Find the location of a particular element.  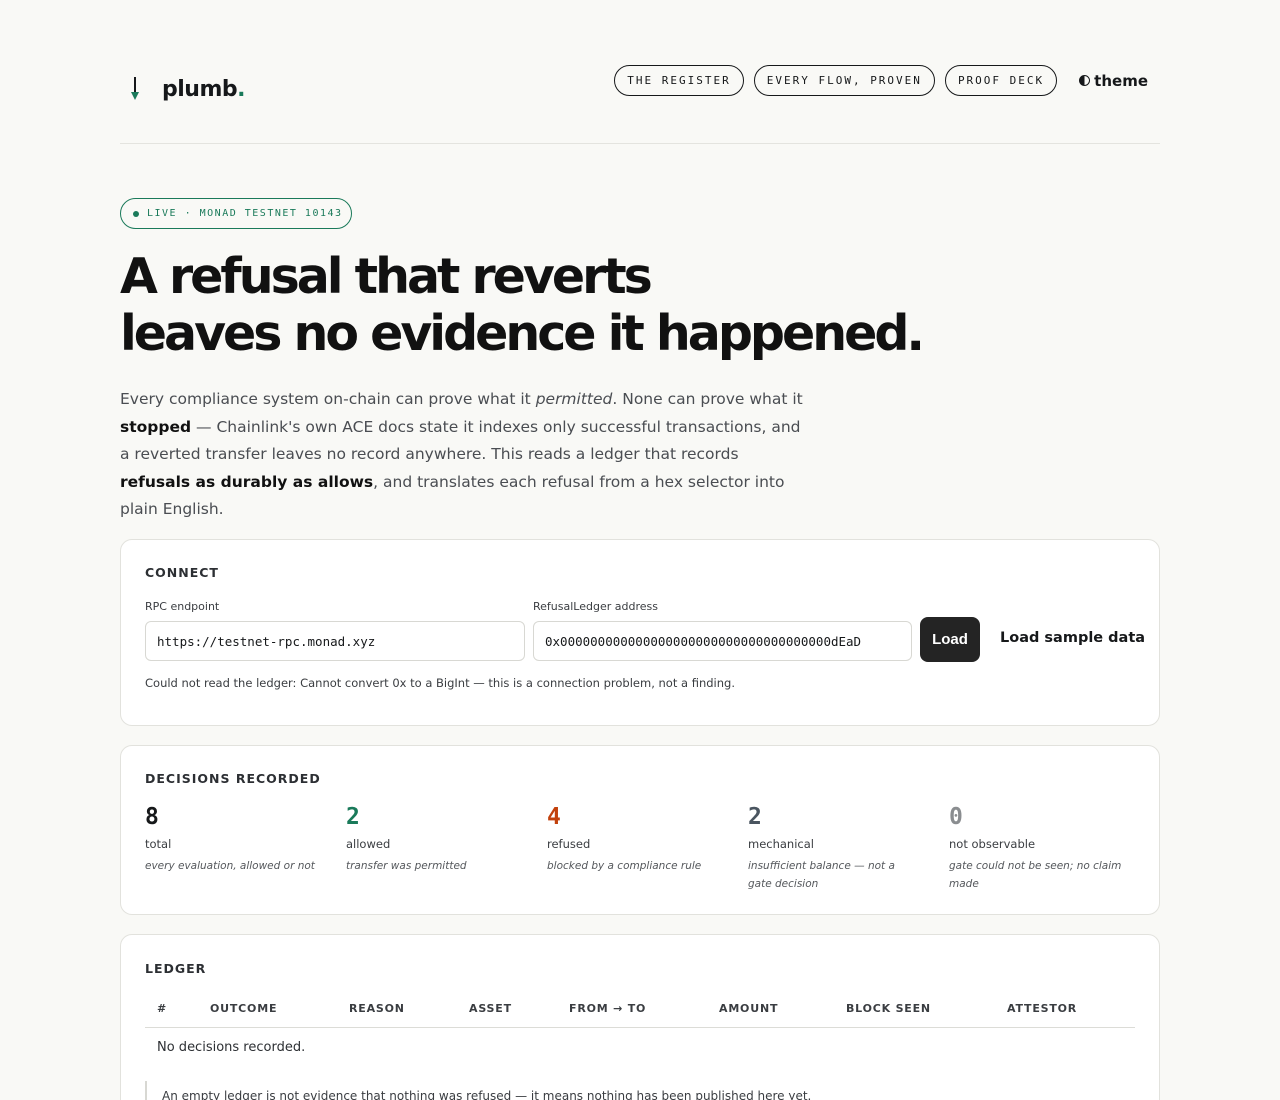

nav-proof-deck: PROOF DECK is located at coordinates (1001, 80).